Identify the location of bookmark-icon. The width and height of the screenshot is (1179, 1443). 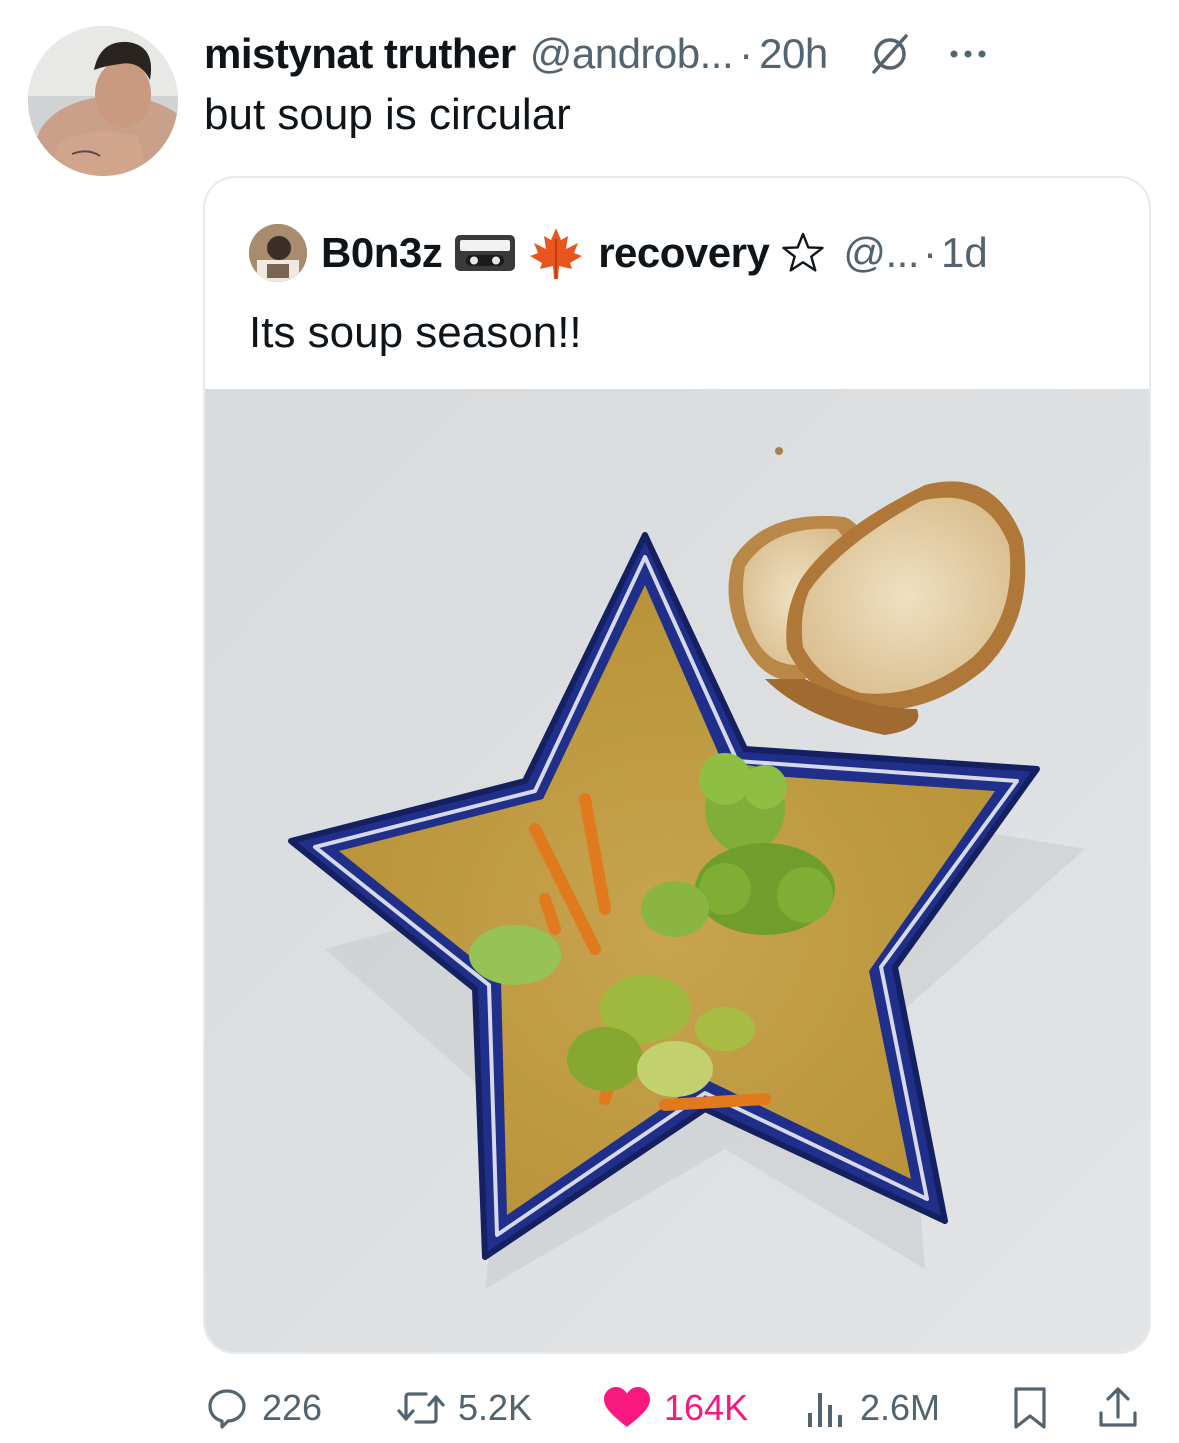
(1030, 1408).